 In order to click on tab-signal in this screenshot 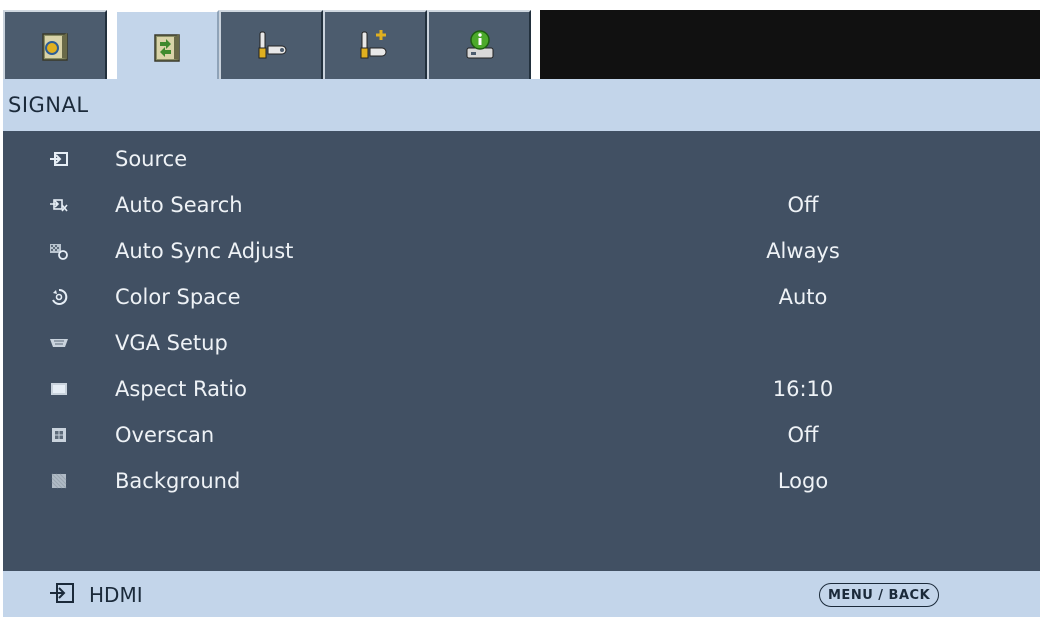, I will do `click(167, 45)`.